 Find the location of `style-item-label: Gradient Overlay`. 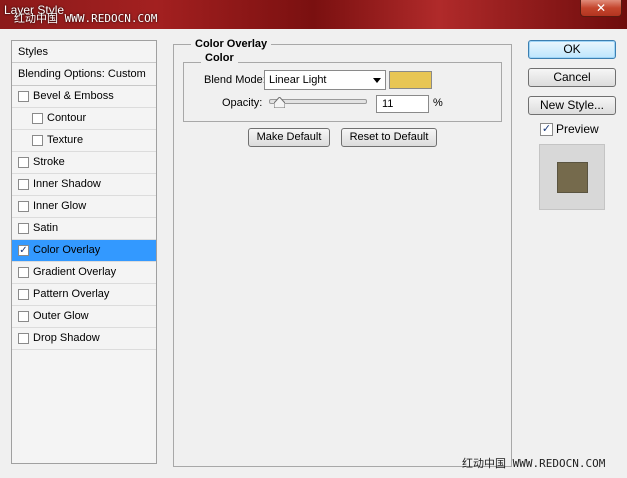

style-item-label: Gradient Overlay is located at coordinates (75, 272).